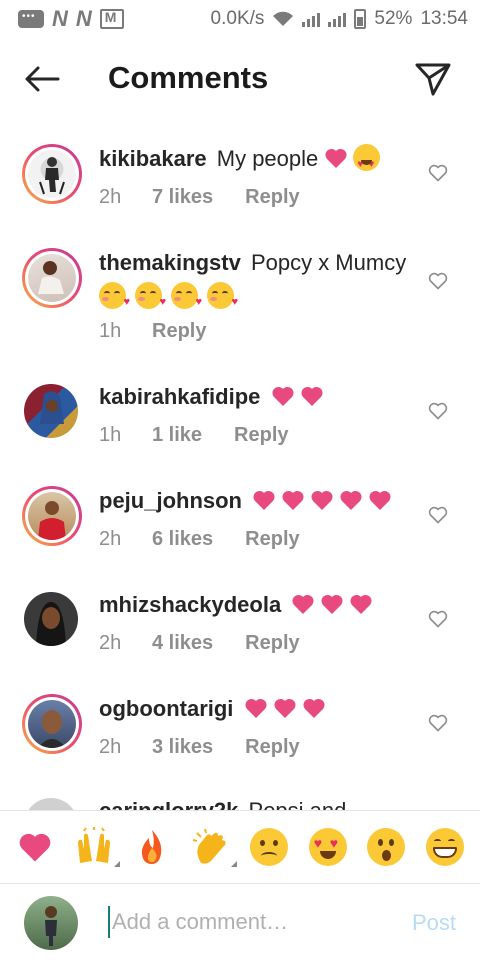 The height and width of the screenshot is (960, 480). I want to click on emoji-quick-bar: ♥ ♥, so click(240, 847).